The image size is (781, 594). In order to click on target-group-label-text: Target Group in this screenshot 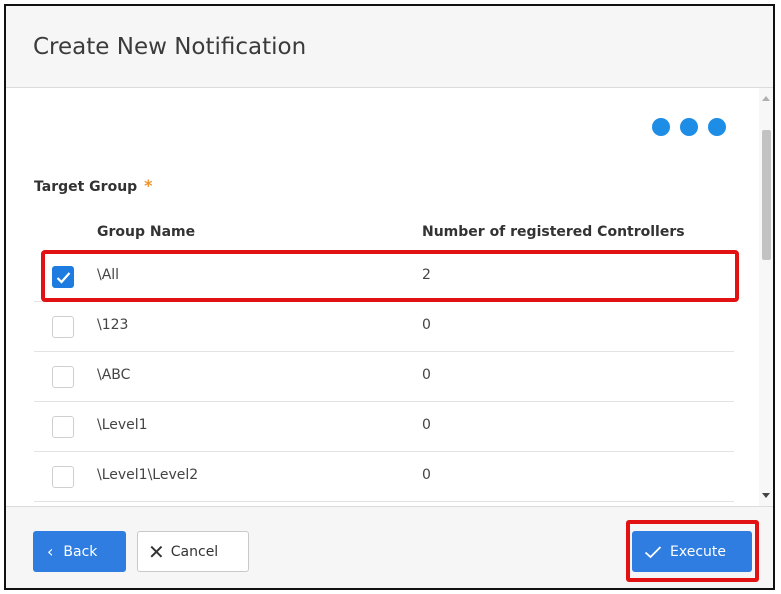, I will do `click(86, 187)`.